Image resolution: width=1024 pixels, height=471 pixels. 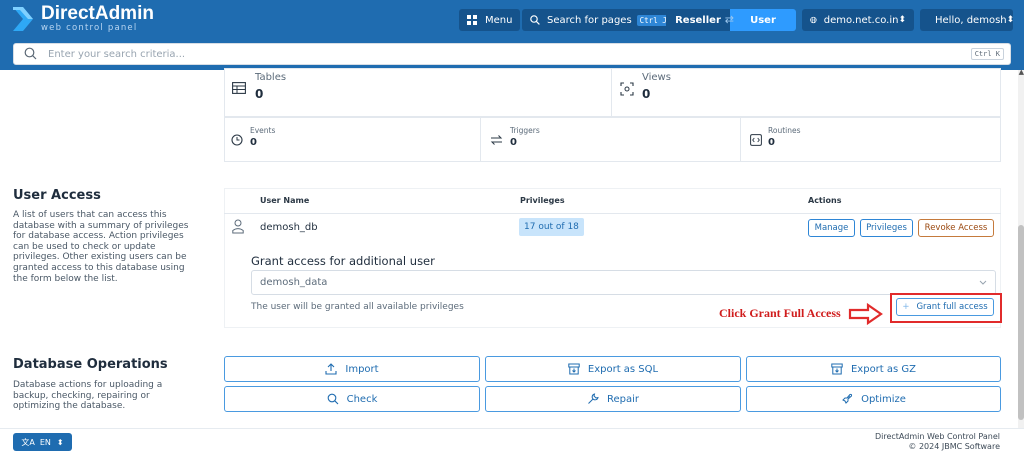 I want to click on grant-full-access-button: + Grant full access, so click(x=945, y=307).